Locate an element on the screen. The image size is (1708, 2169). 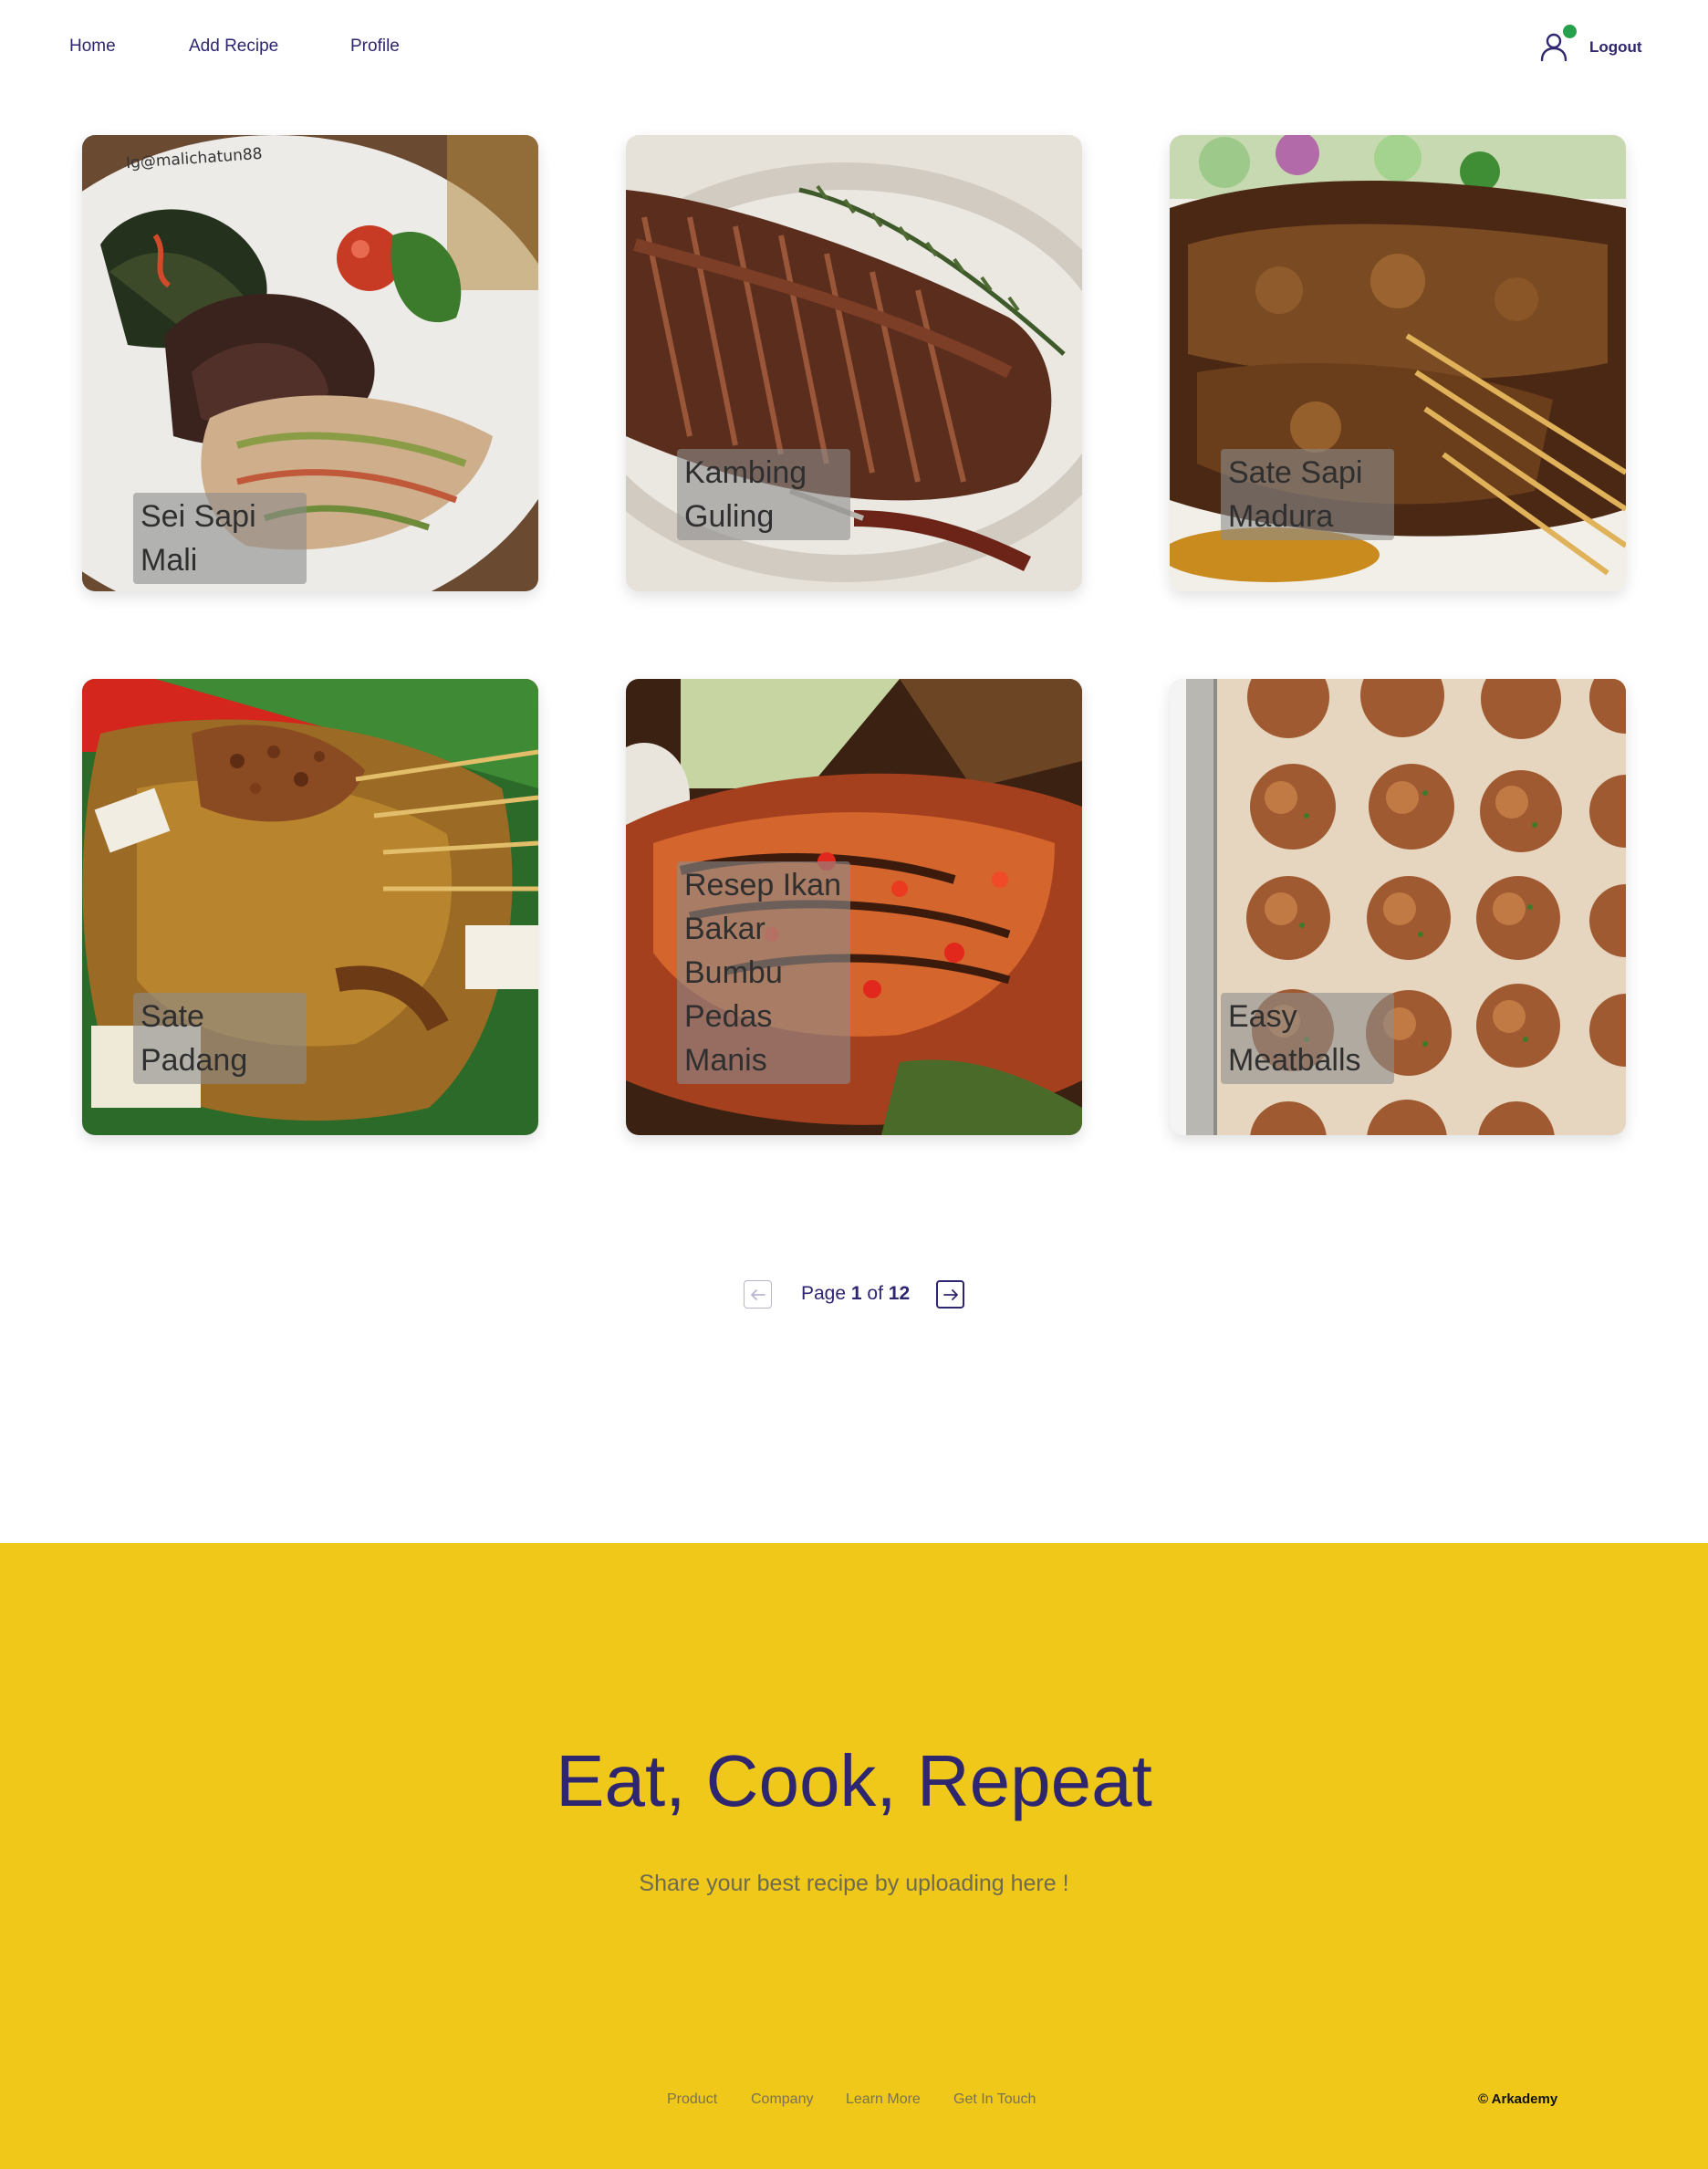
online-status-dot is located at coordinates (1570, 31).